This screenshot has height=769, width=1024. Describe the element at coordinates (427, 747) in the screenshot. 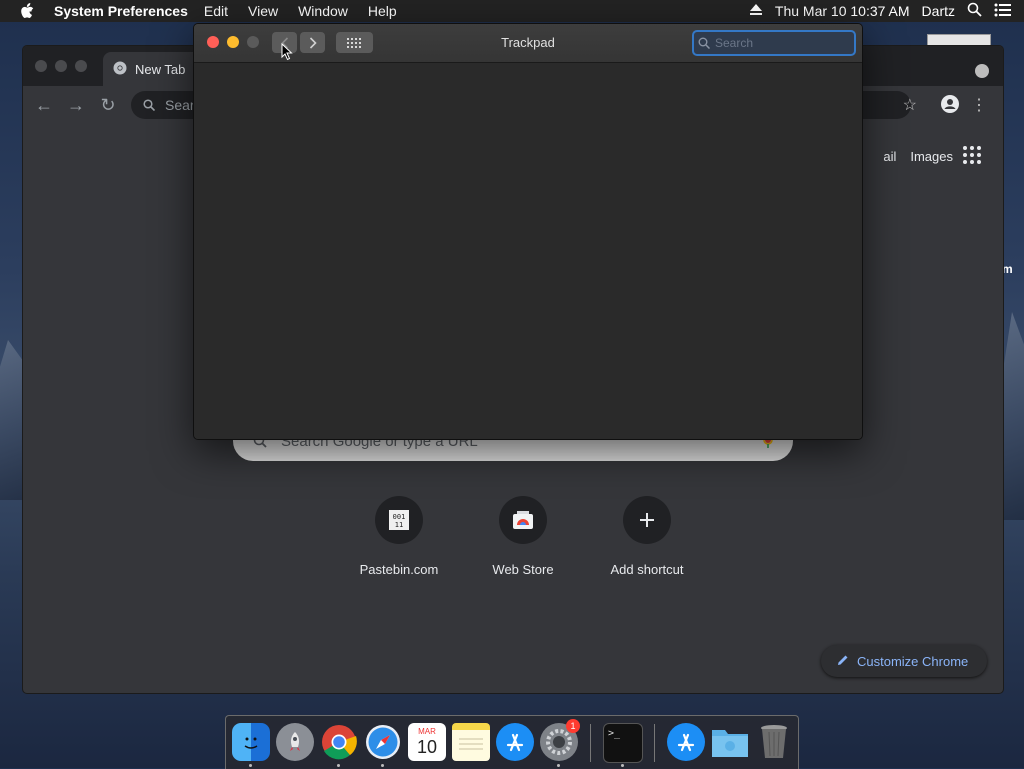

I see `calendar-day: 10` at that location.